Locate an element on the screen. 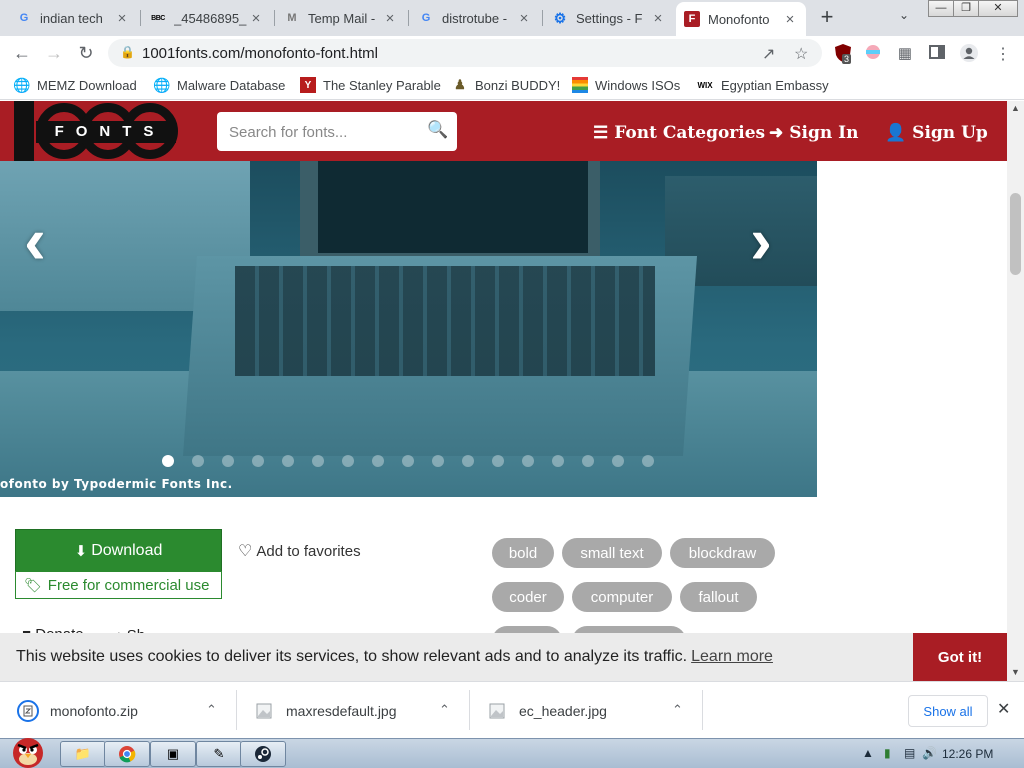  taskbar-window-icon: ▣ is located at coordinates (173, 754).